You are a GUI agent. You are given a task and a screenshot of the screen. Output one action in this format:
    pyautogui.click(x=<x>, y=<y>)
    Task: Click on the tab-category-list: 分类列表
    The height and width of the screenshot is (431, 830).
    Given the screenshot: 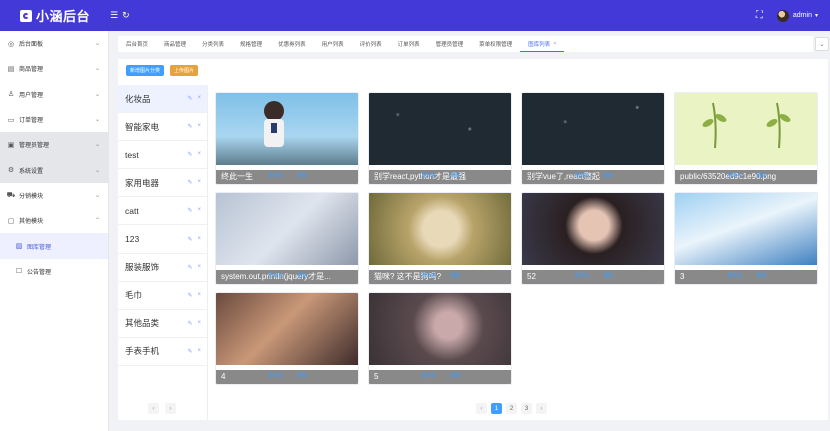 What is the action you would take?
    pyautogui.click(x=213, y=44)
    